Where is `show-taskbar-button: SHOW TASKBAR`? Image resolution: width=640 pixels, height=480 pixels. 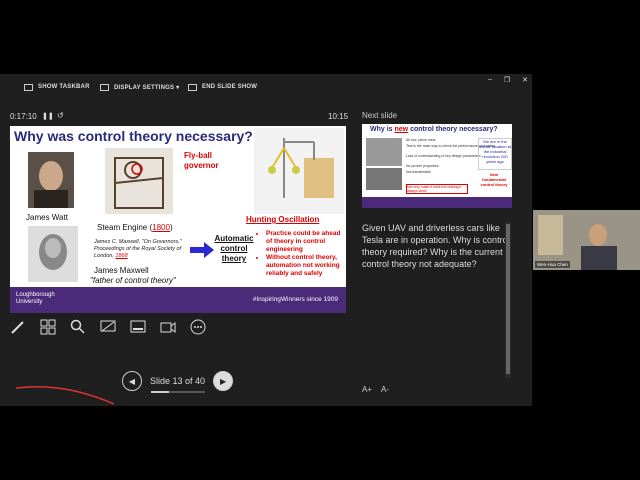 show-taskbar-button: SHOW TASKBAR is located at coordinates (57, 87).